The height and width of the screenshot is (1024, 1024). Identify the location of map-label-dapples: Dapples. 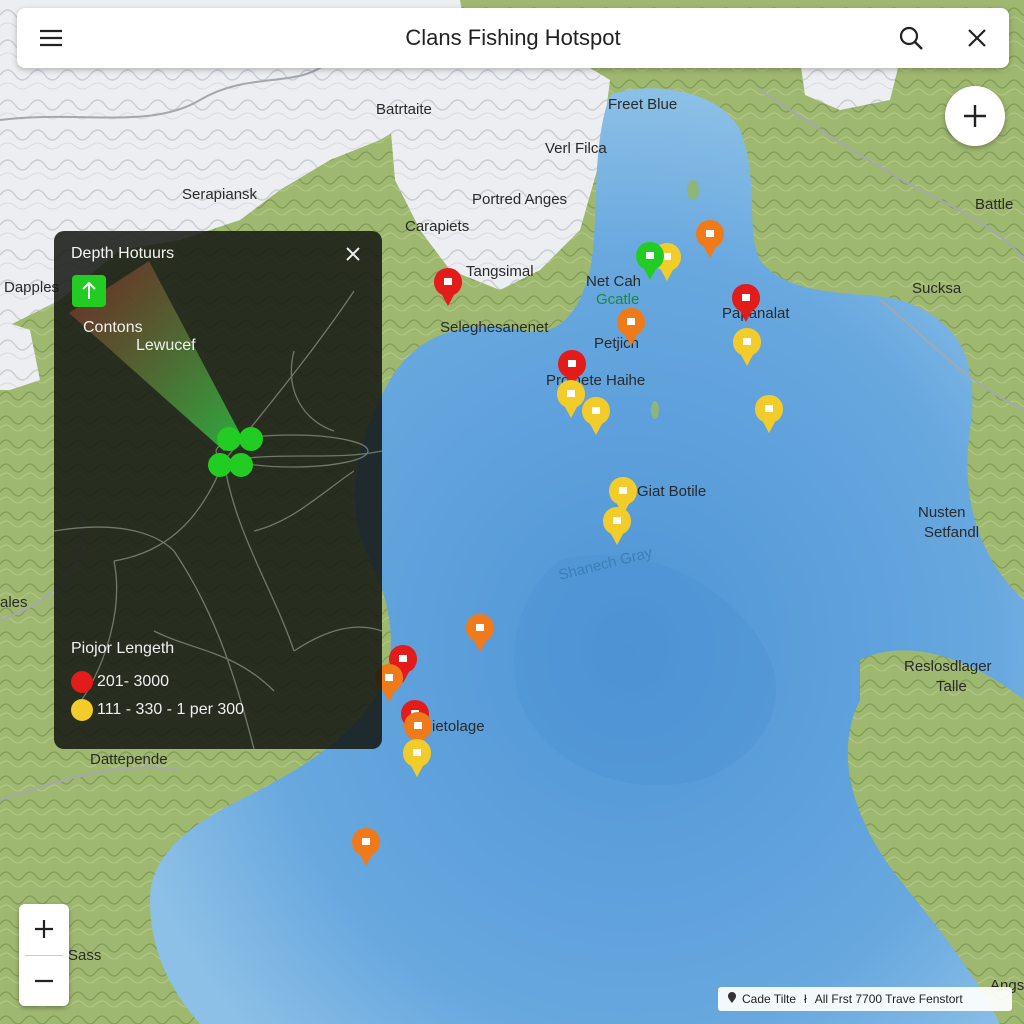
(31, 287).